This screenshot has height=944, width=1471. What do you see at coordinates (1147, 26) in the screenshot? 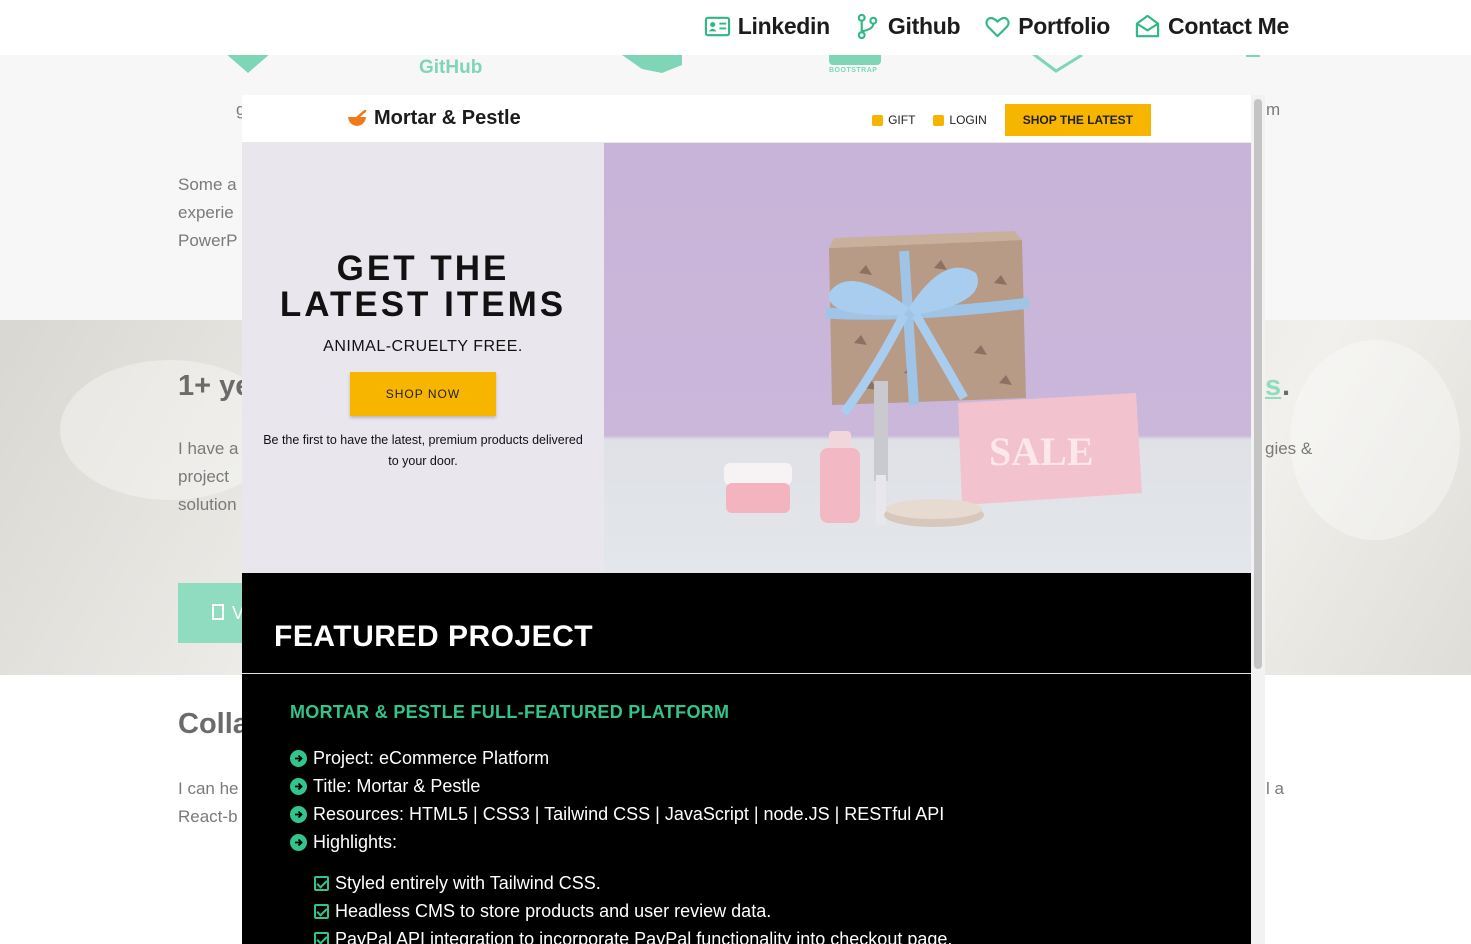
I see `envelope-open-icon` at bounding box center [1147, 26].